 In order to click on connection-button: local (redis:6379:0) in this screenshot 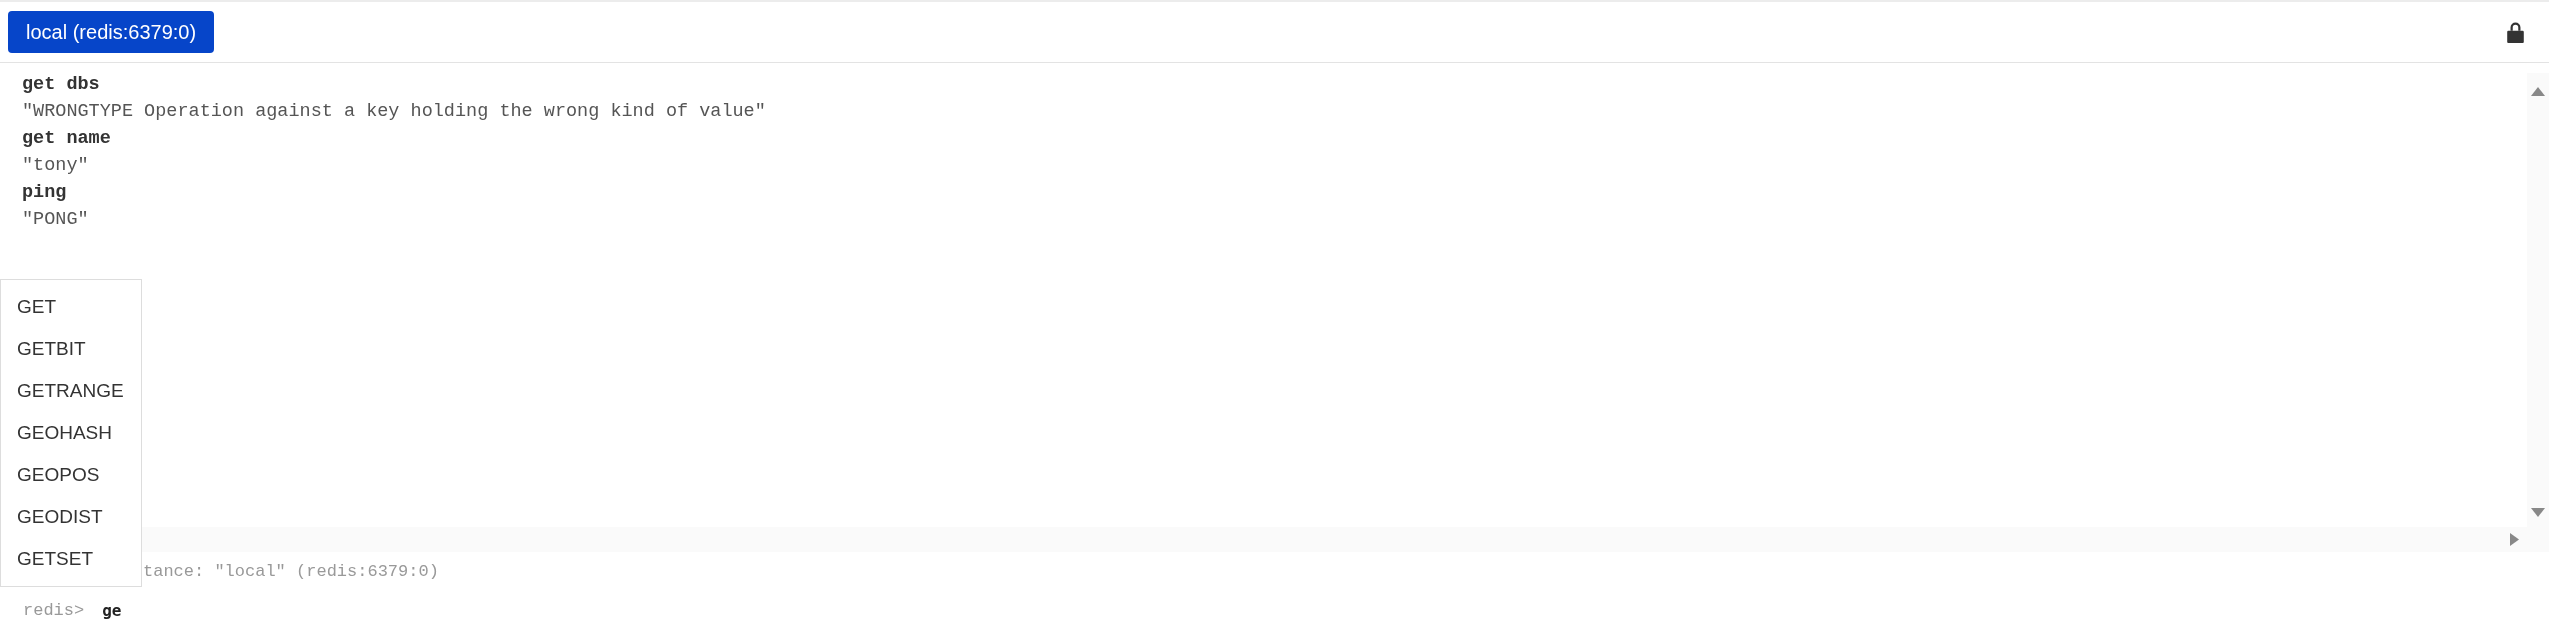, I will do `click(111, 32)`.